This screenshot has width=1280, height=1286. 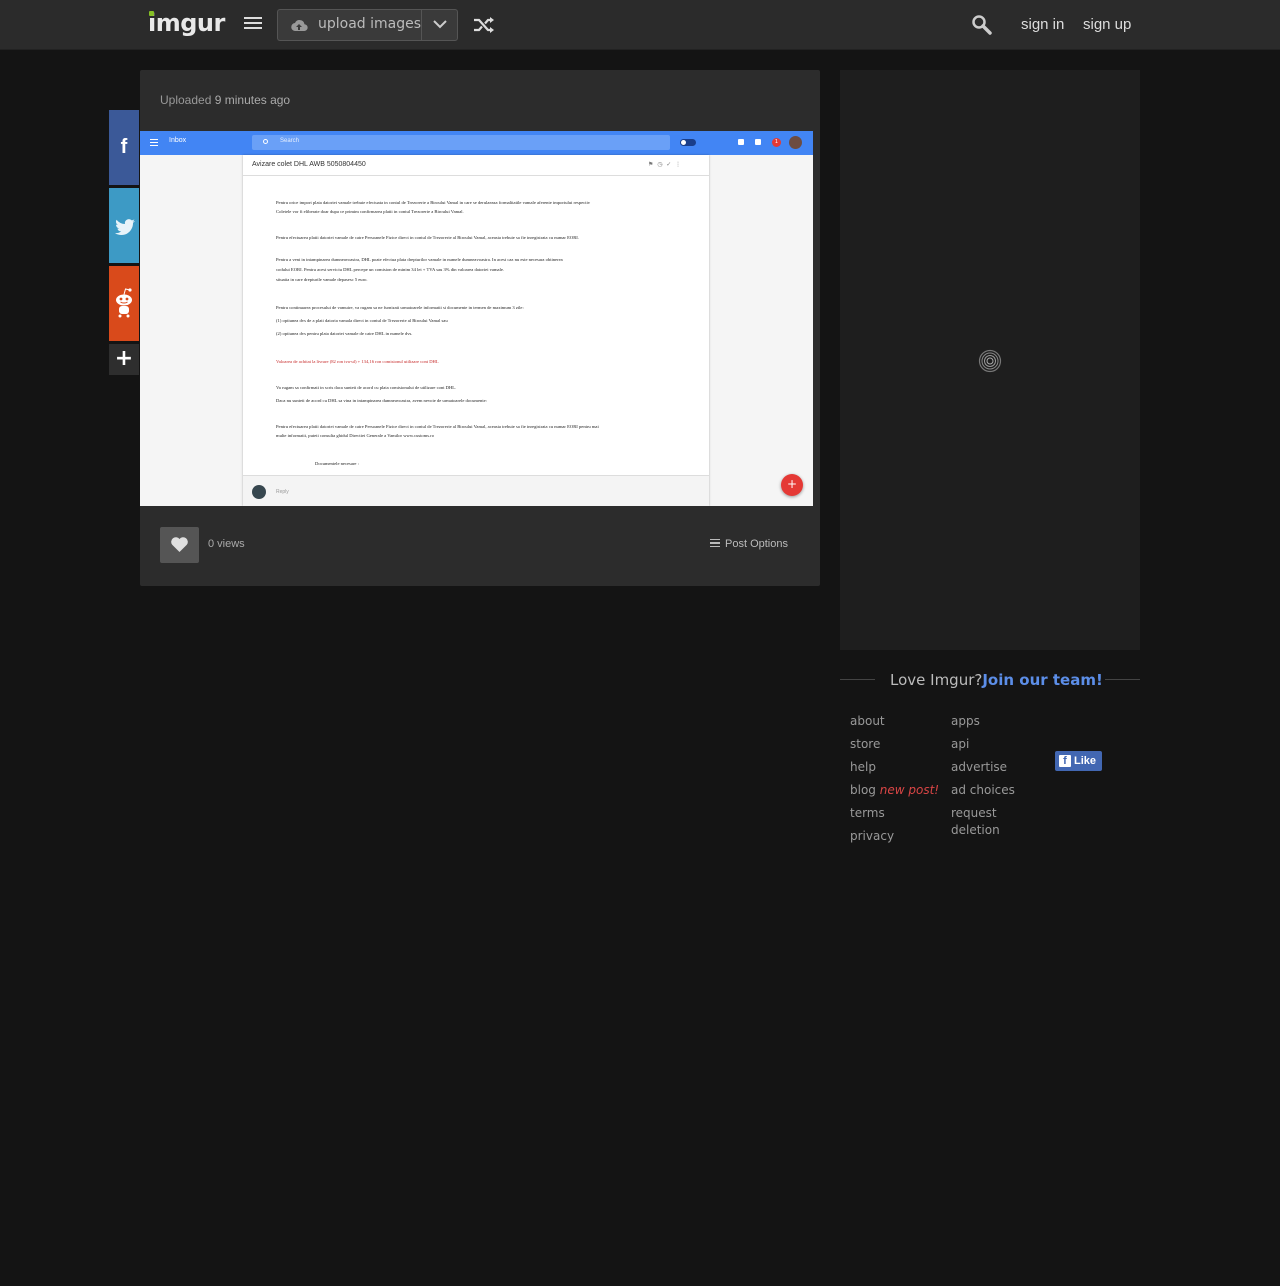 I want to click on favorite-button, so click(x=179, y=545).